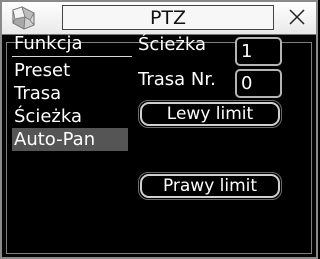  What do you see at coordinates (70, 70) in the screenshot?
I see `menu-item-preset: Preset` at bounding box center [70, 70].